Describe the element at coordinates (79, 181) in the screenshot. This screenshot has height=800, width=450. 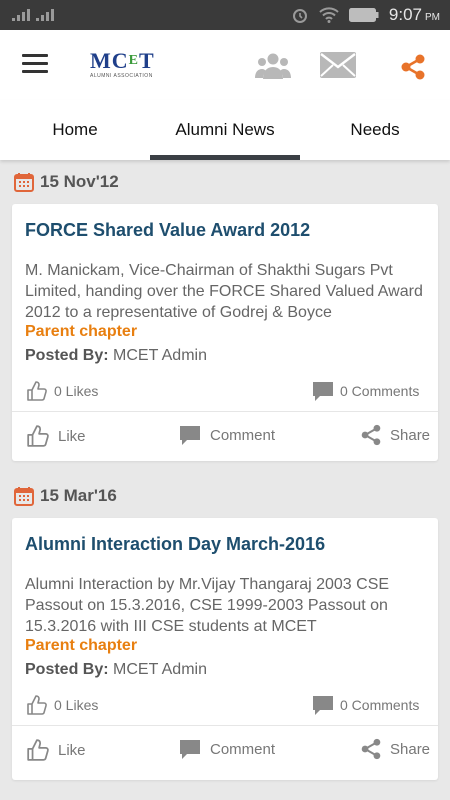
I see `post-date: 15 Nov'12` at that location.